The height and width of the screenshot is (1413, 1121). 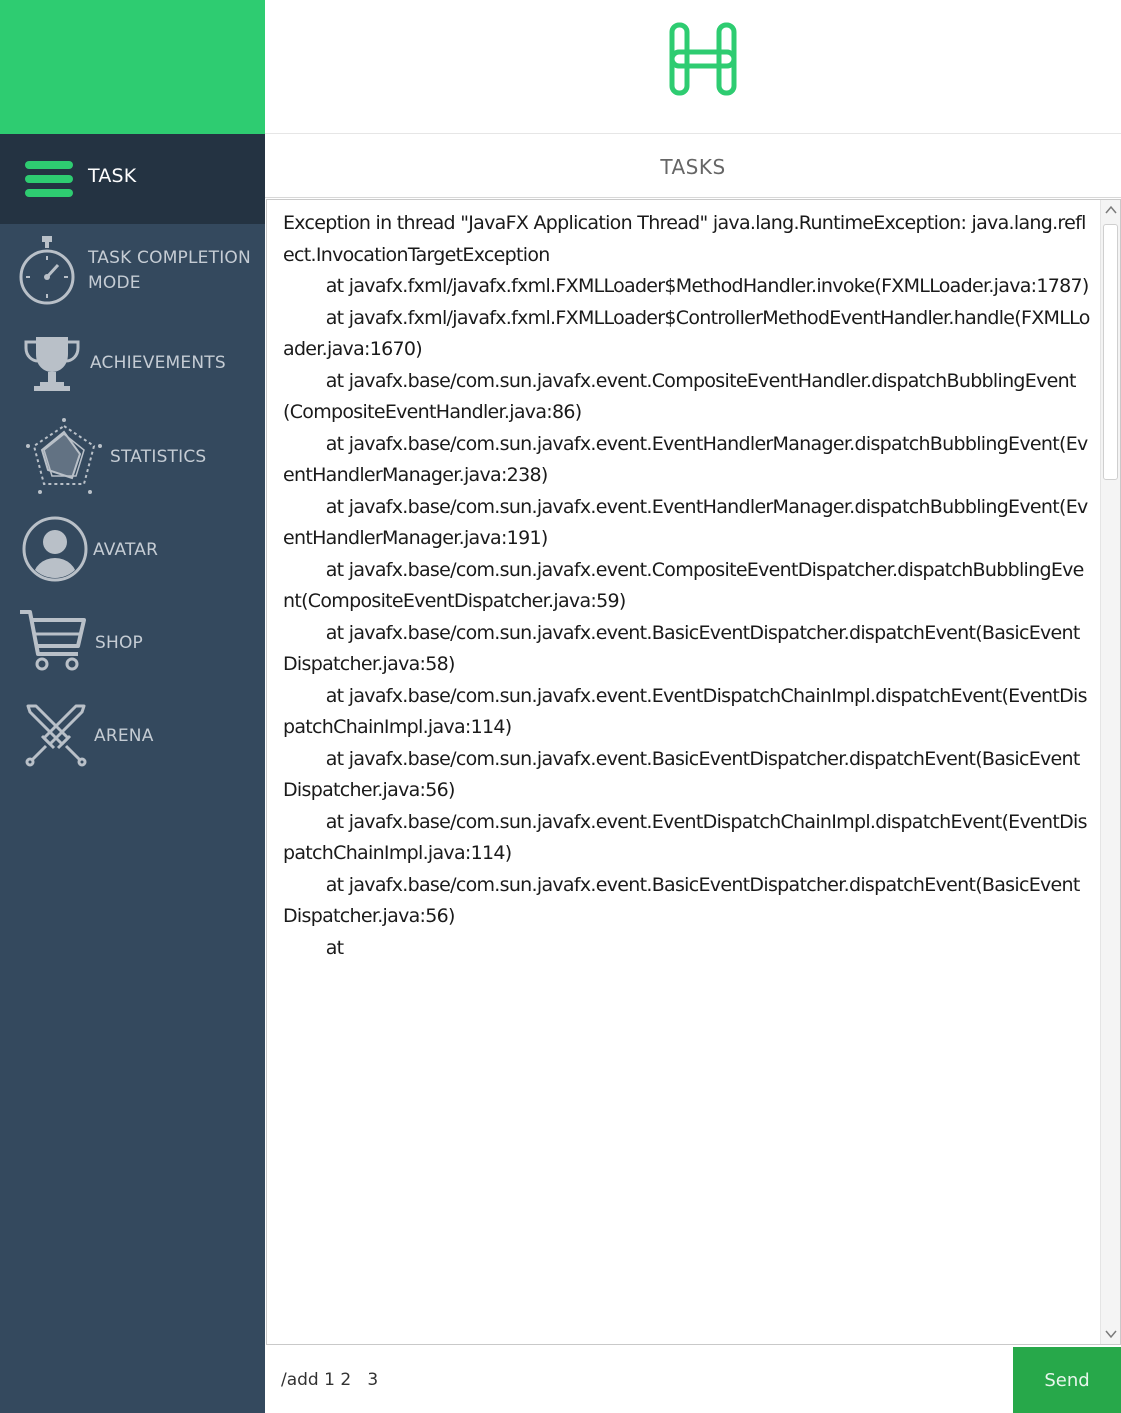 What do you see at coordinates (639, 1380) in the screenshot?
I see `command-input` at bounding box center [639, 1380].